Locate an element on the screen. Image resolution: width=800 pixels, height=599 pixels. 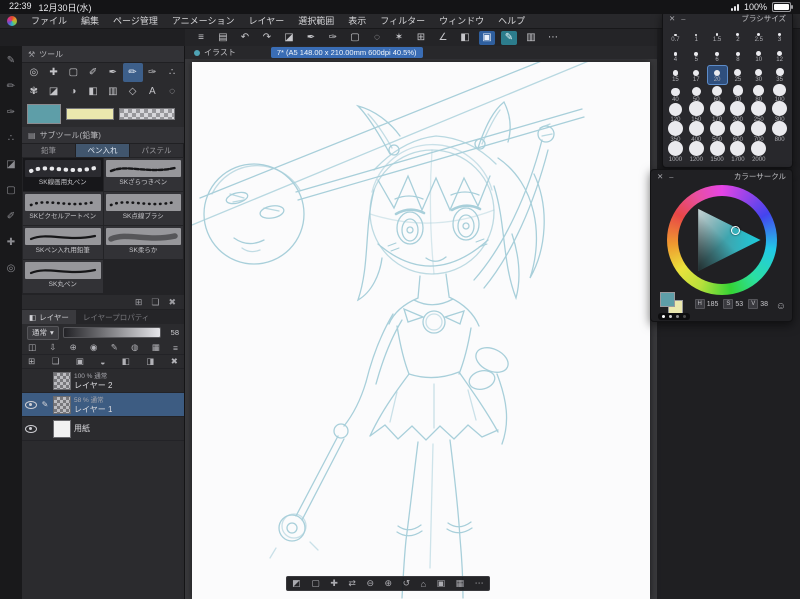
ruler-button: ∠ is located at coordinates (443, 38).